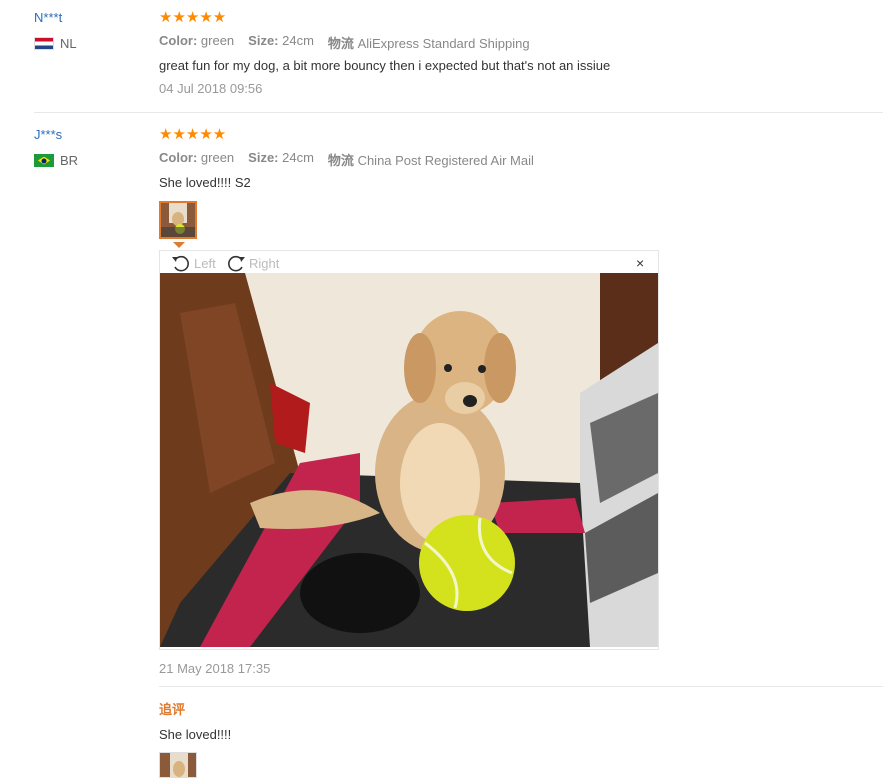 The height and width of the screenshot is (778, 883). Describe the element at coordinates (640, 263) in the screenshot. I see `close-viewer-button: ×` at that location.